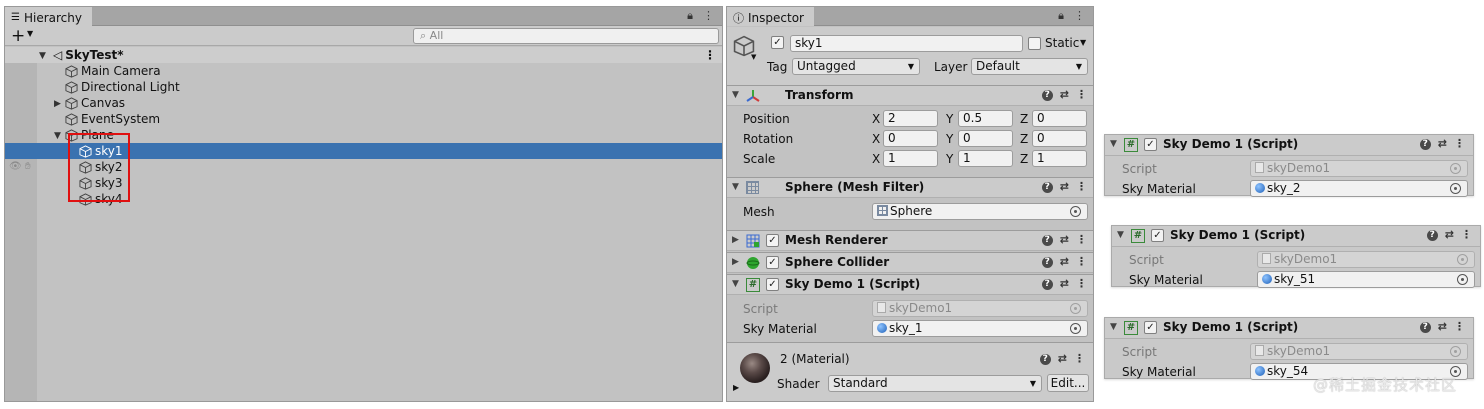 This screenshot has width=1484, height=409. What do you see at coordinates (935, 383) in the screenshot?
I see `shader-dropdown: Standard ▼` at bounding box center [935, 383].